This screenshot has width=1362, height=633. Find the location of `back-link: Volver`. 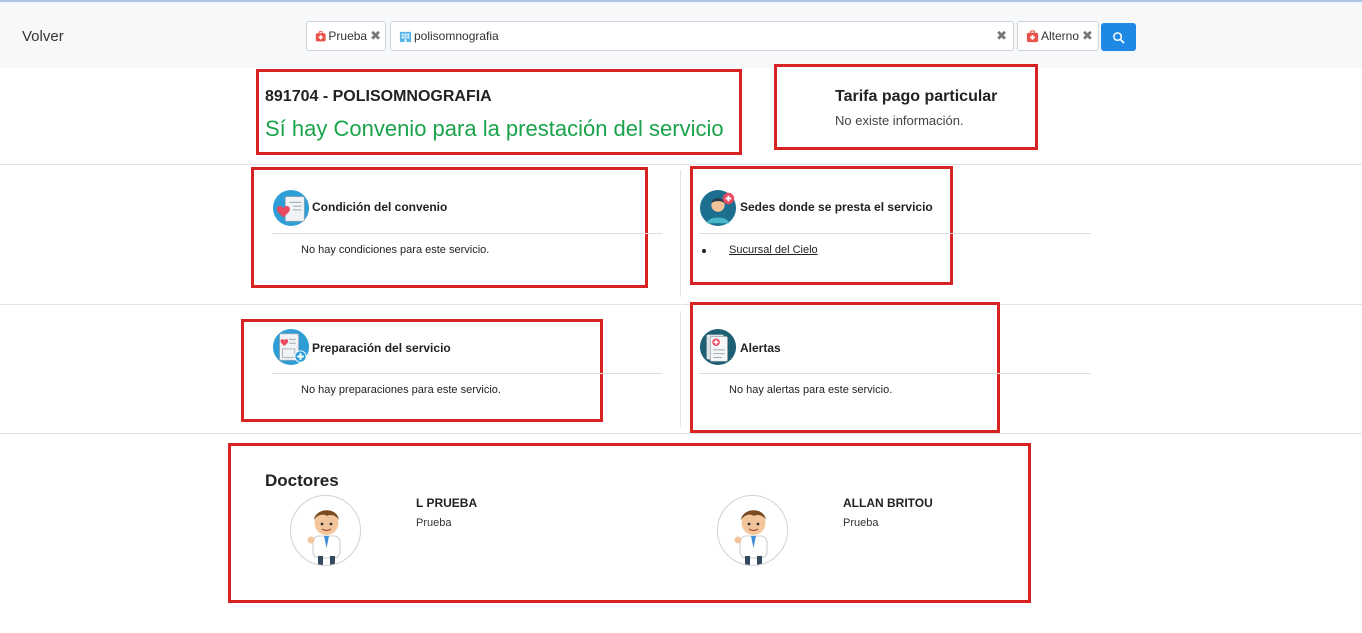

back-link: Volver is located at coordinates (43, 36).